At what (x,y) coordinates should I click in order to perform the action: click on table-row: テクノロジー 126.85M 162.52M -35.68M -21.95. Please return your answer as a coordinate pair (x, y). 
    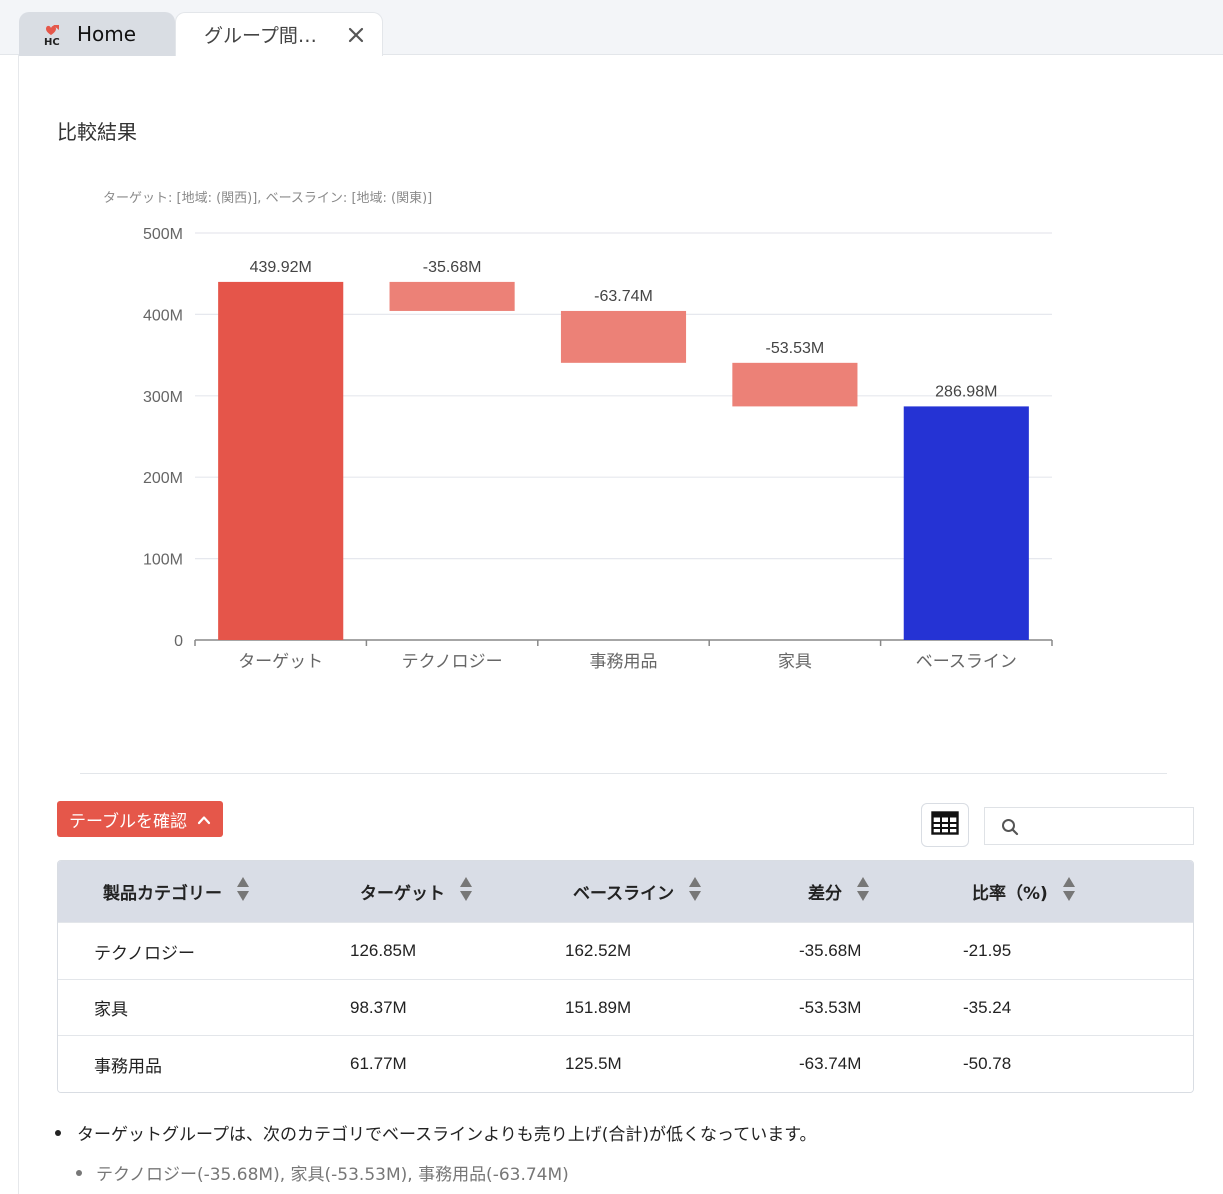
    Looking at the image, I should click on (625, 950).